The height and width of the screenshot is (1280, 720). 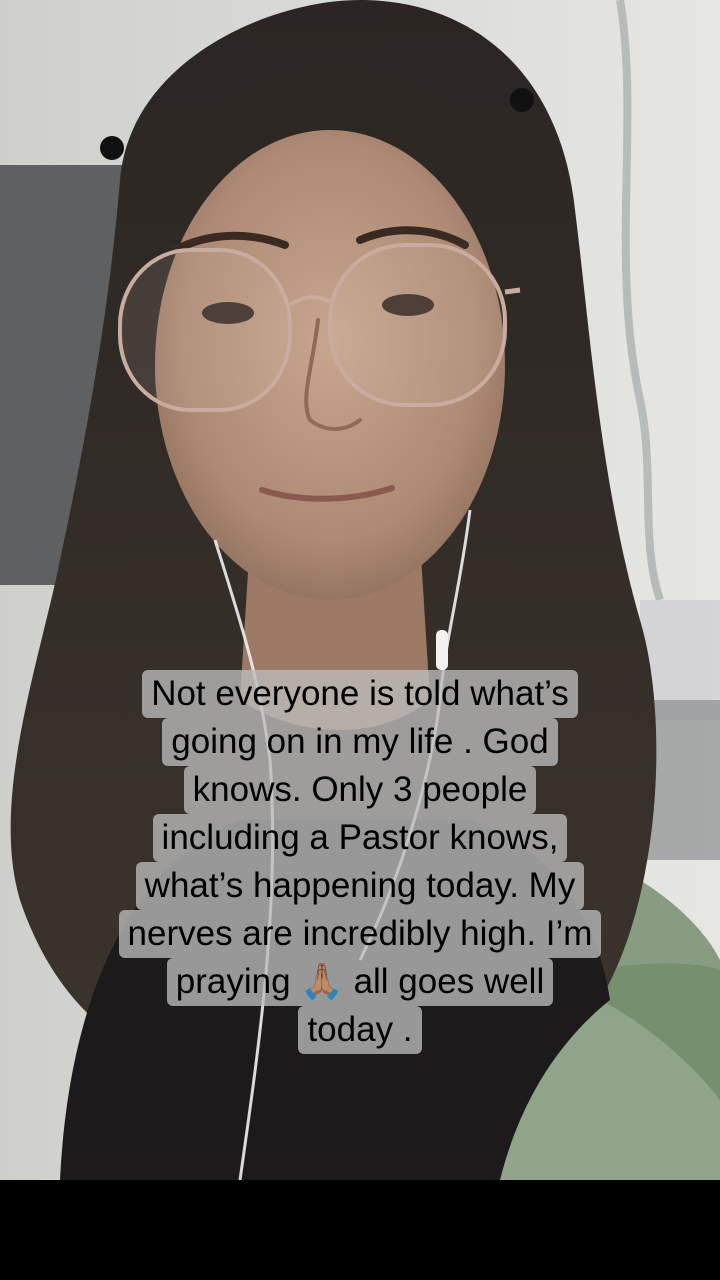 What do you see at coordinates (360, 1030) in the screenshot?
I see `caption-line: today .` at bounding box center [360, 1030].